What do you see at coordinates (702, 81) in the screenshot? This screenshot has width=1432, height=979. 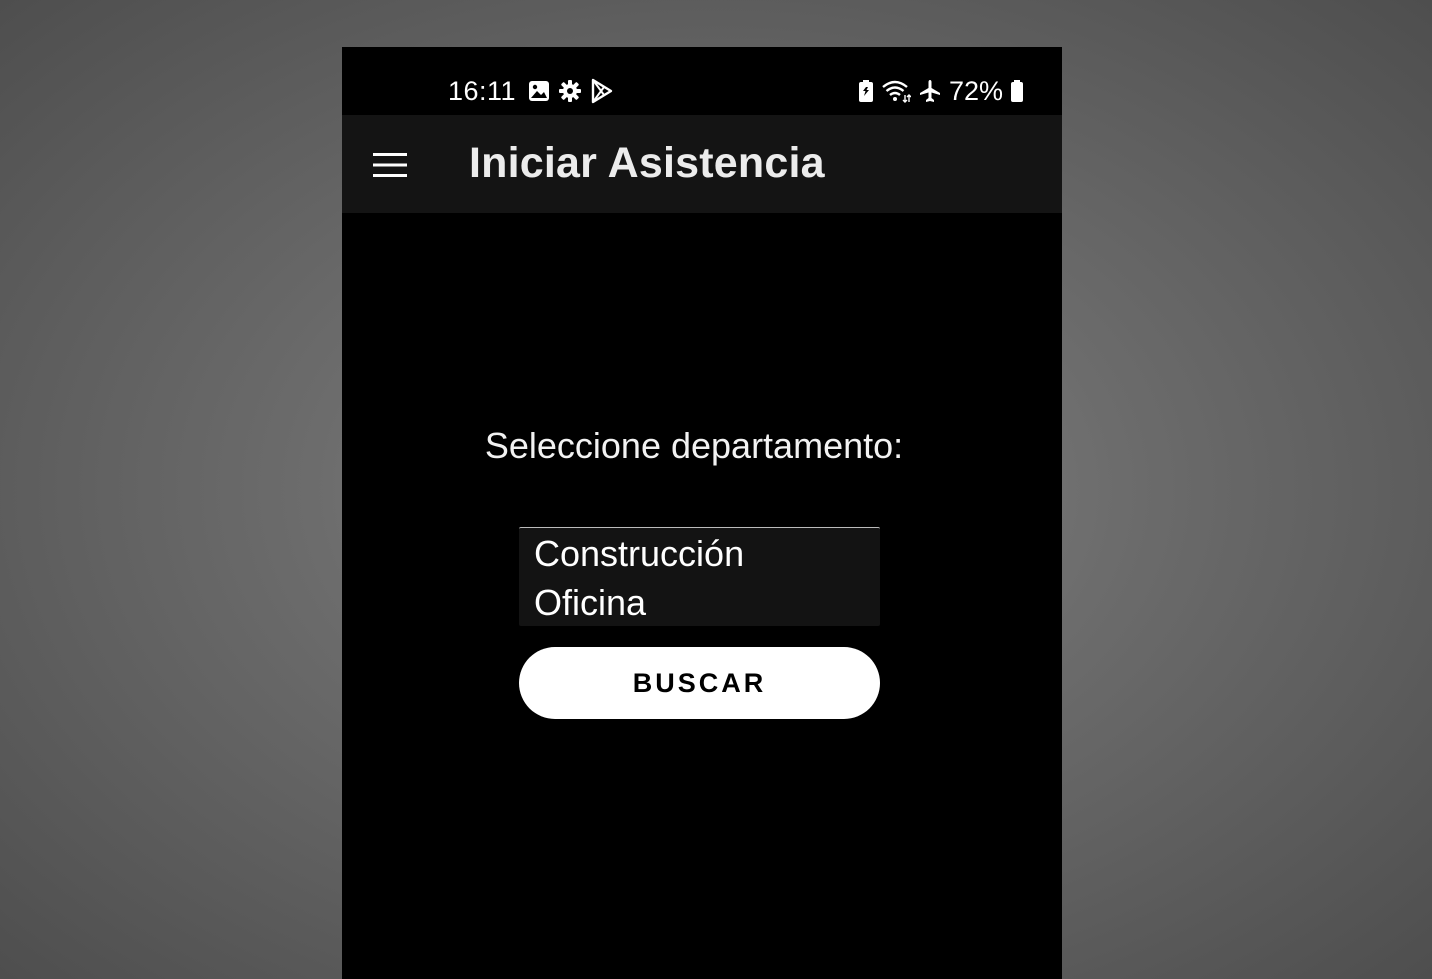 I see `status-bar: 16:11 72%` at bounding box center [702, 81].